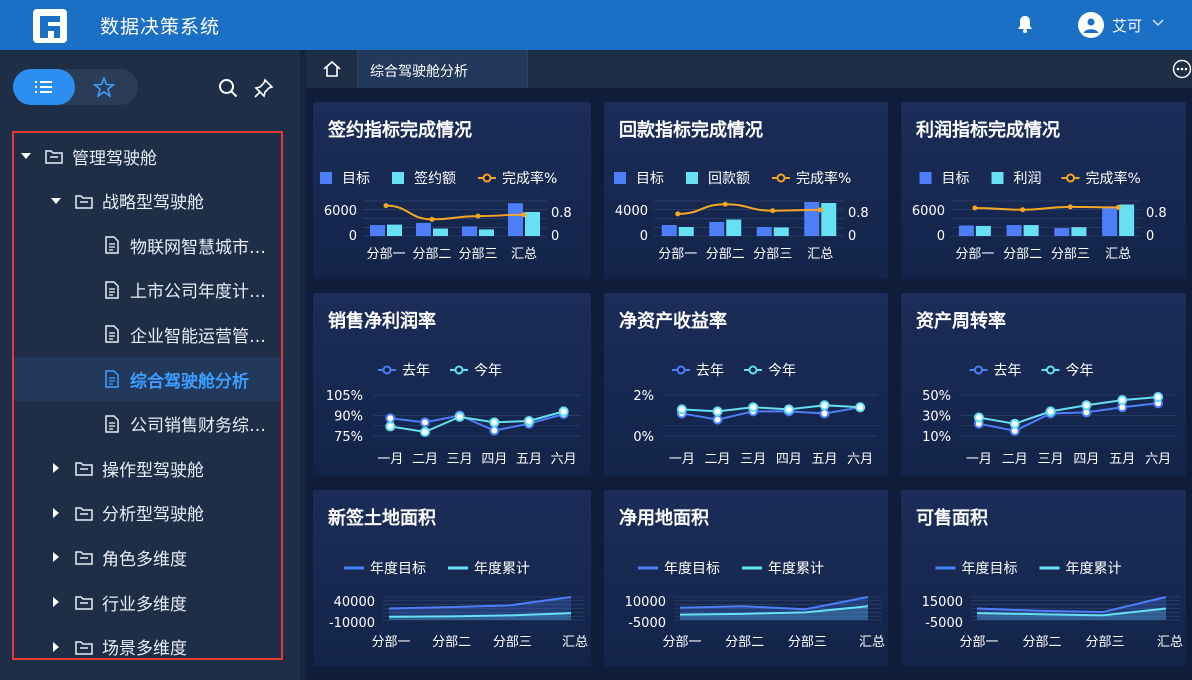  Describe the element at coordinates (1091, 25) in the screenshot. I see `avatar` at that location.